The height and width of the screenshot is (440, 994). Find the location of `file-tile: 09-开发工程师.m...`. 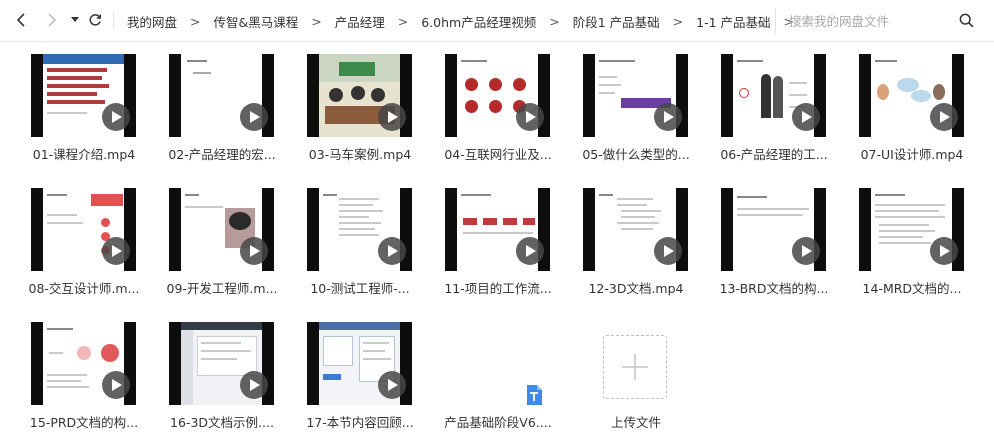

file-tile: 09-开发工程师.m... is located at coordinates (208, 239).